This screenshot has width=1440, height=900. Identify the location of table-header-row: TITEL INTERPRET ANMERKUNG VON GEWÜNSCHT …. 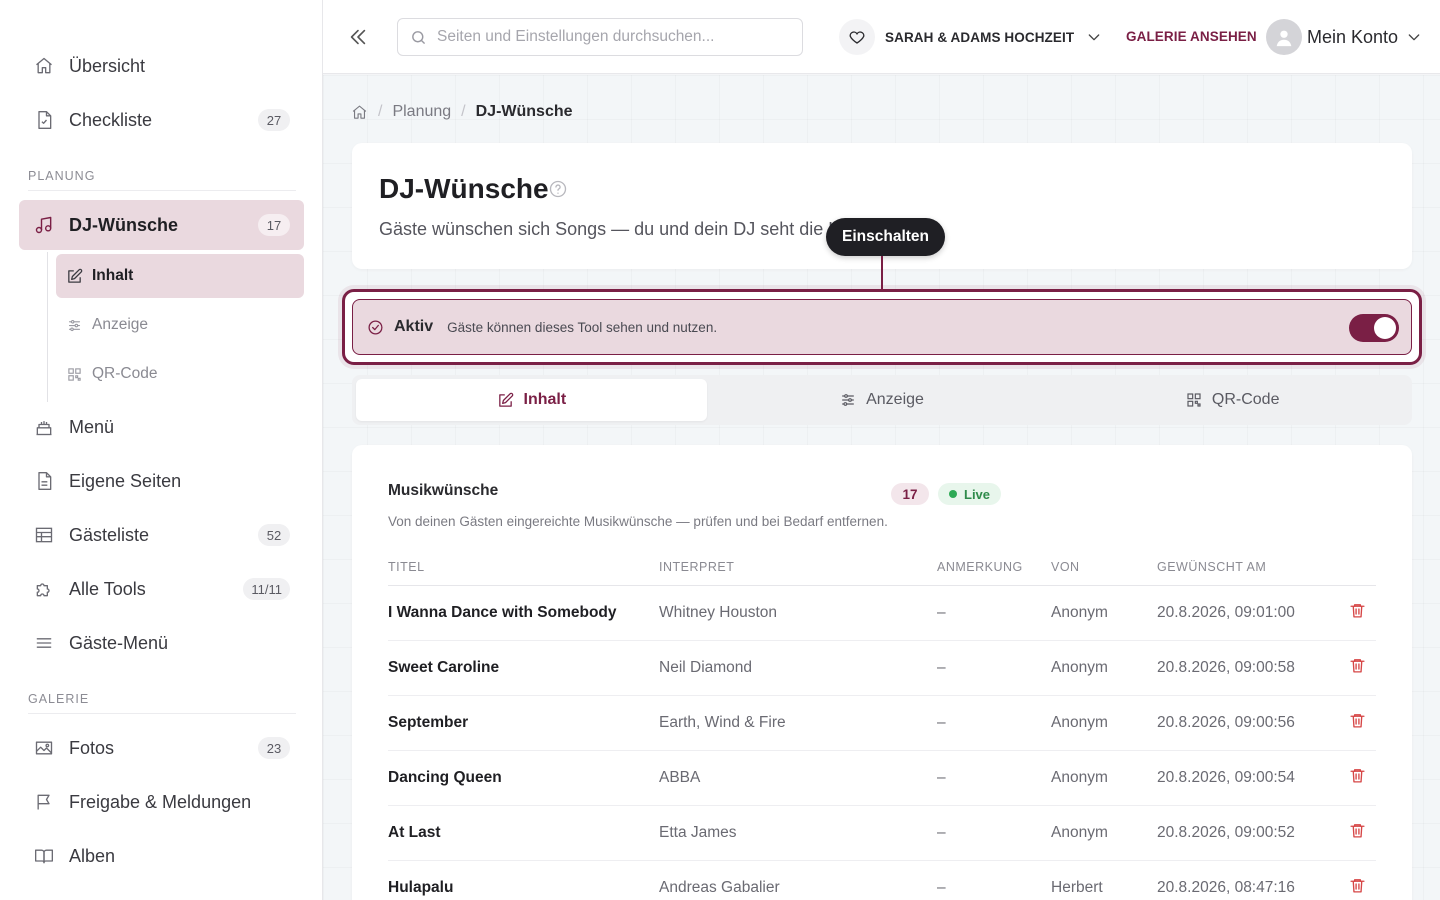
(882, 567).